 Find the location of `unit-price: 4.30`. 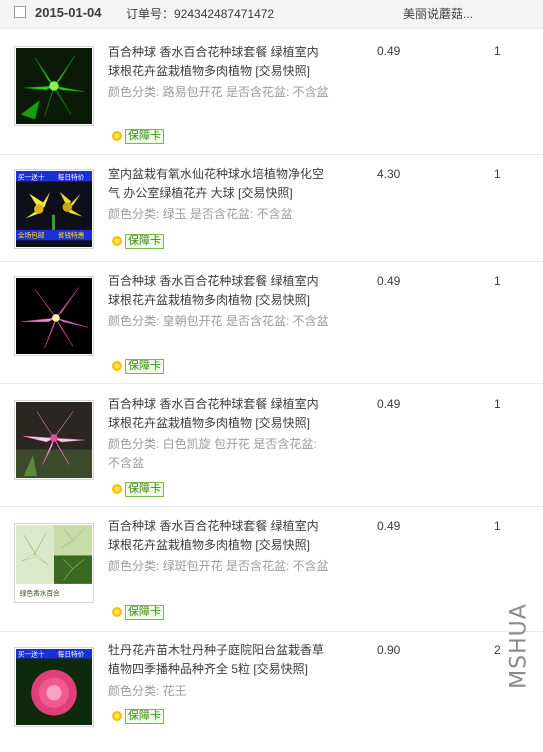

unit-price: 4.30 is located at coordinates (389, 174).